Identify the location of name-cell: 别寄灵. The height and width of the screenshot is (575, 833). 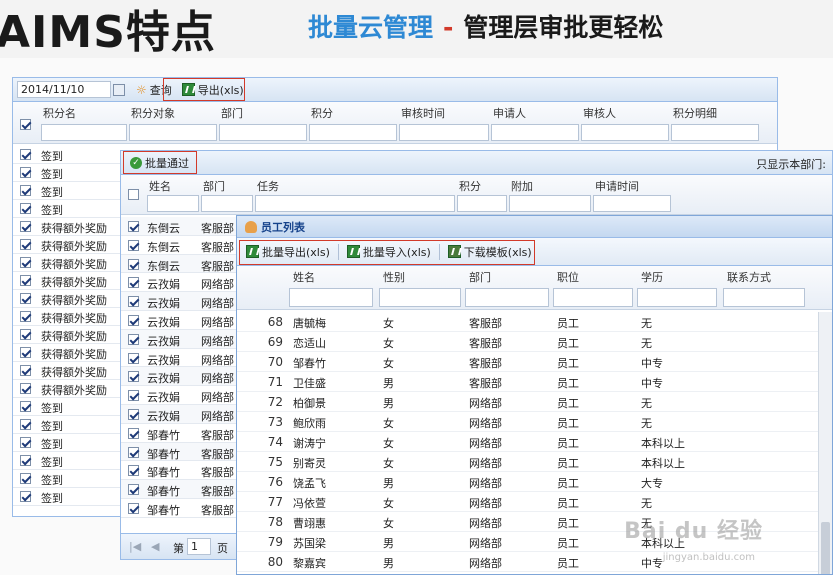
(309, 463).